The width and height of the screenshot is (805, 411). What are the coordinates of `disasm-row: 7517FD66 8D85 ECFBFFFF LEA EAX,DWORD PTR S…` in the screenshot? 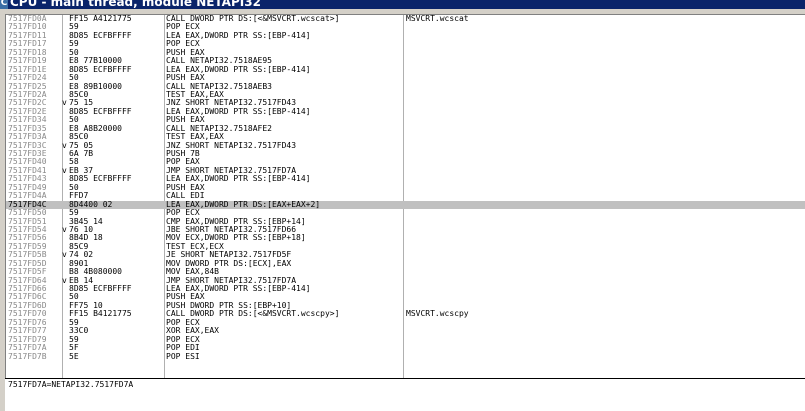 It's located at (405, 288).